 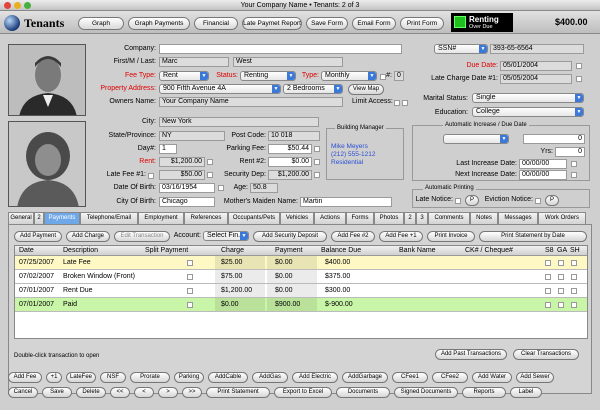 I want to click on type-select: Monthly ▼, so click(x=349, y=76).